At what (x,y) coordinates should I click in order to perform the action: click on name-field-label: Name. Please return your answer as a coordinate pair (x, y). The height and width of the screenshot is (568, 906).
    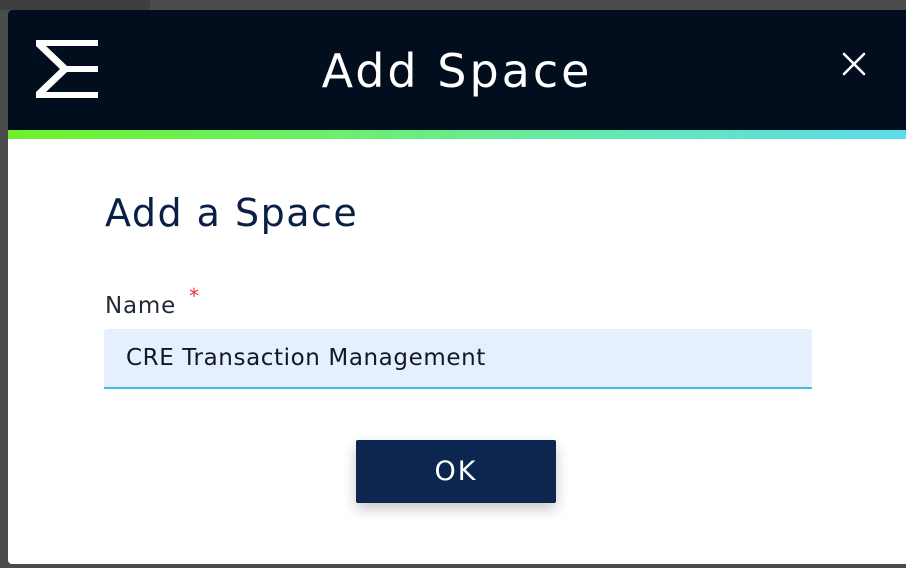
    Looking at the image, I should click on (141, 306).